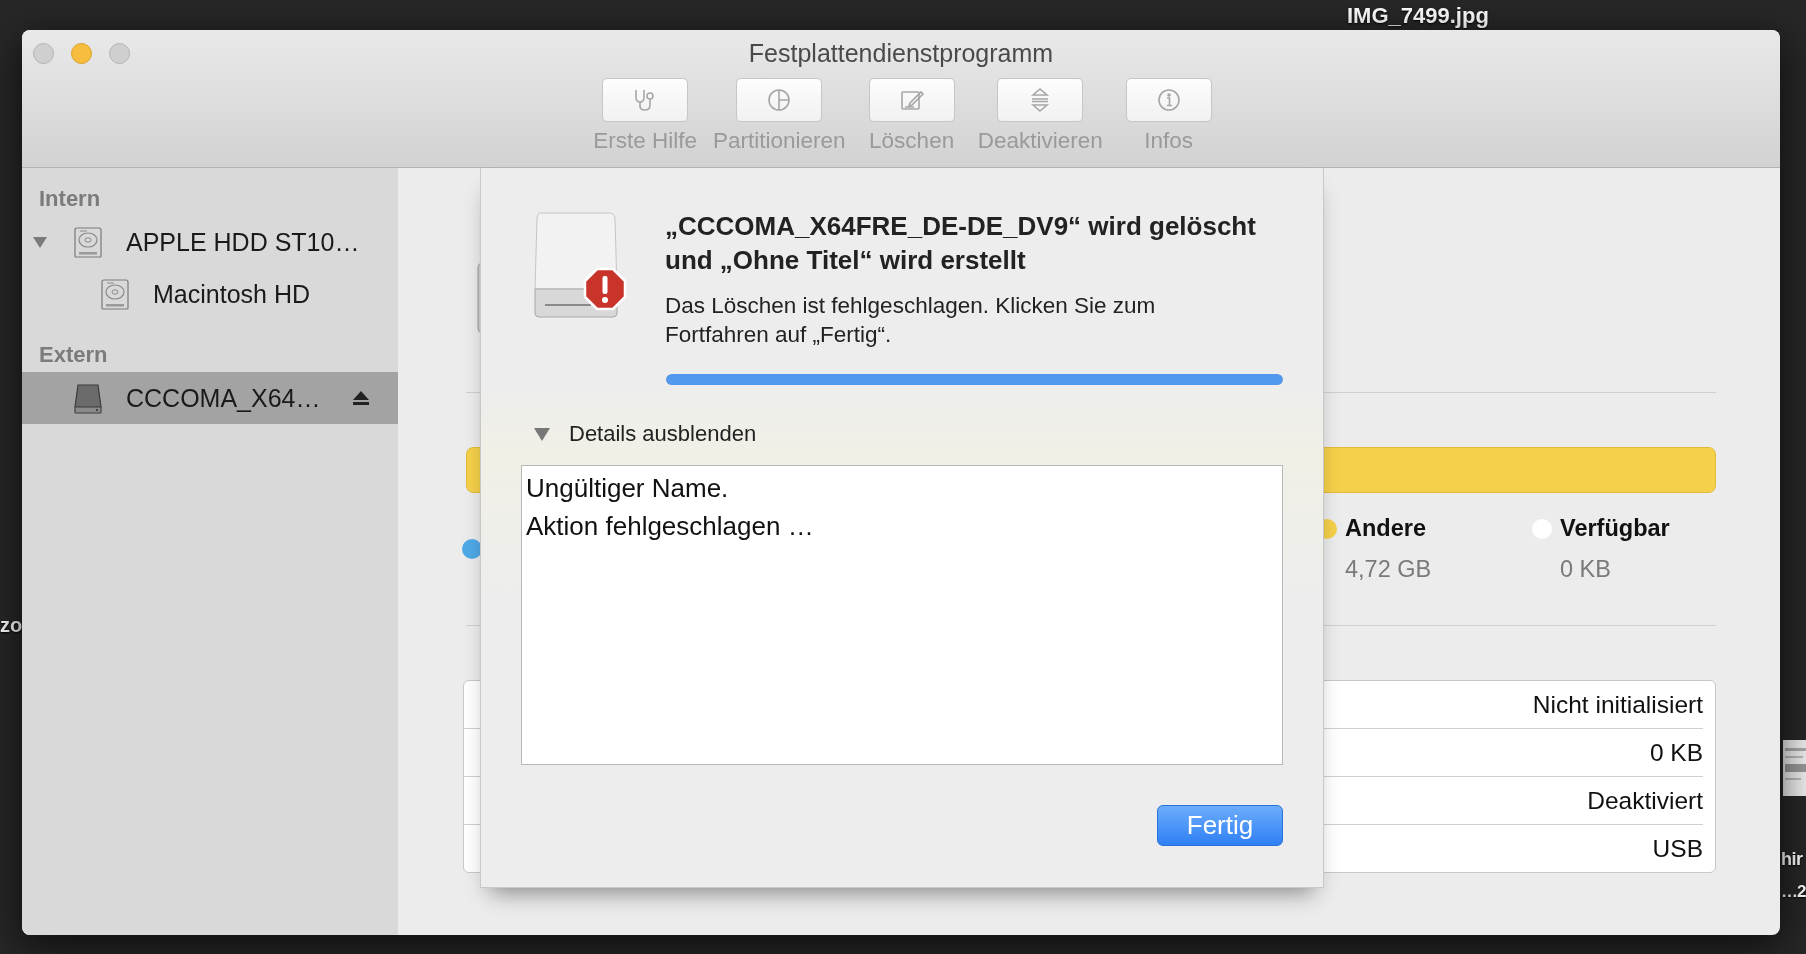 The height and width of the screenshot is (954, 1806). What do you see at coordinates (1040, 100) in the screenshot?
I see `up-down-arrows-icon` at bounding box center [1040, 100].